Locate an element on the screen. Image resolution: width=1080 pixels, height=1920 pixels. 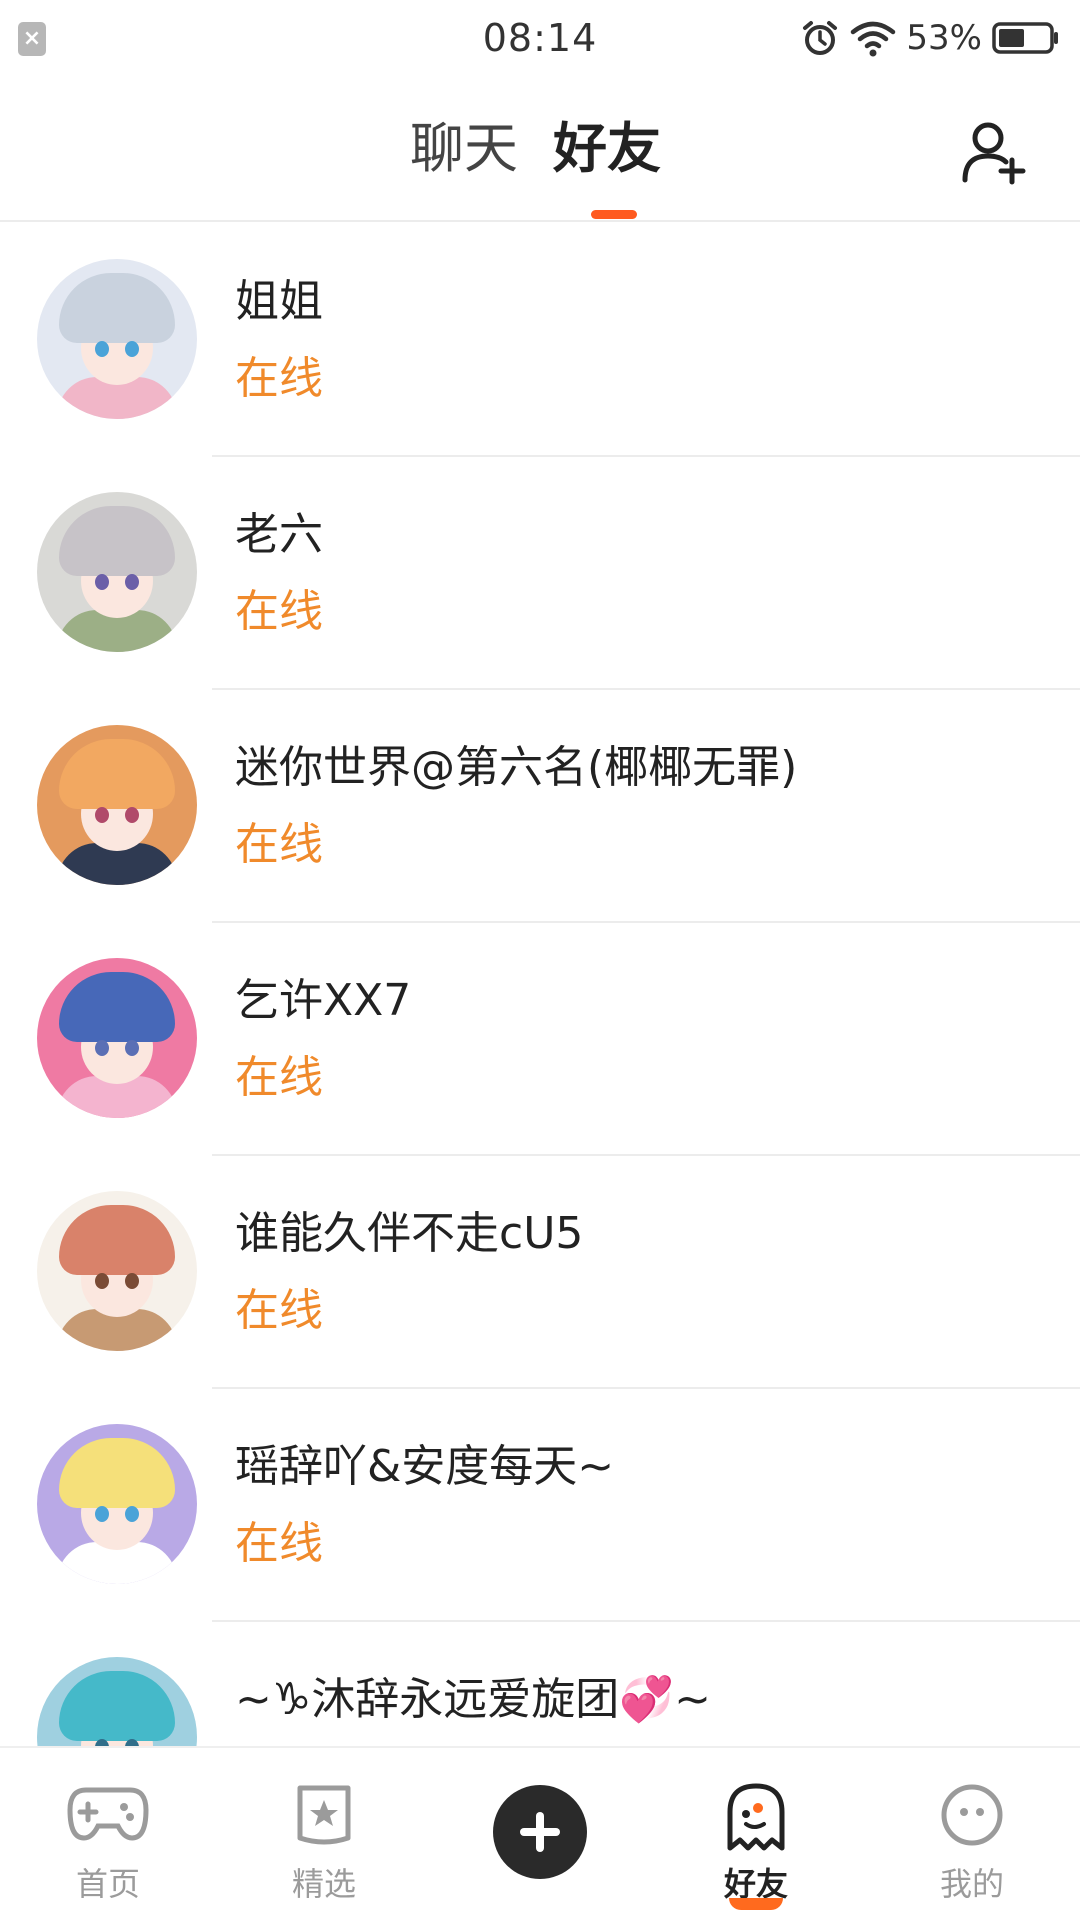
active-tab-indicator is located at coordinates (614, 214).